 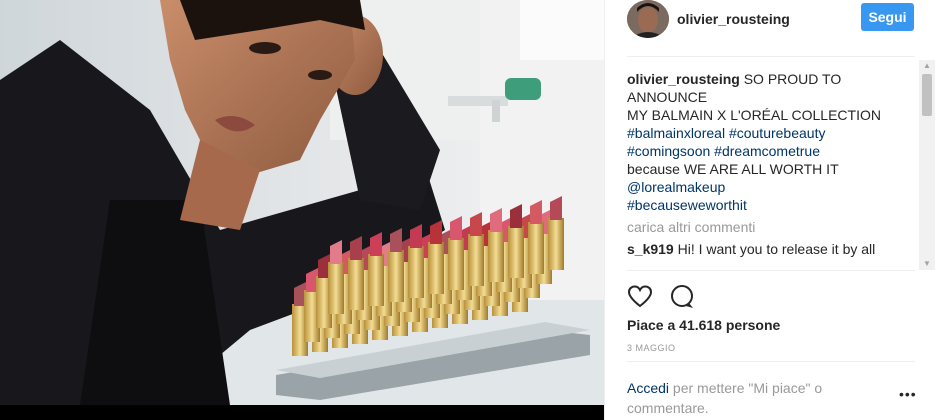 I want to click on load-more-comments: carica altri commenti, so click(x=772, y=227).